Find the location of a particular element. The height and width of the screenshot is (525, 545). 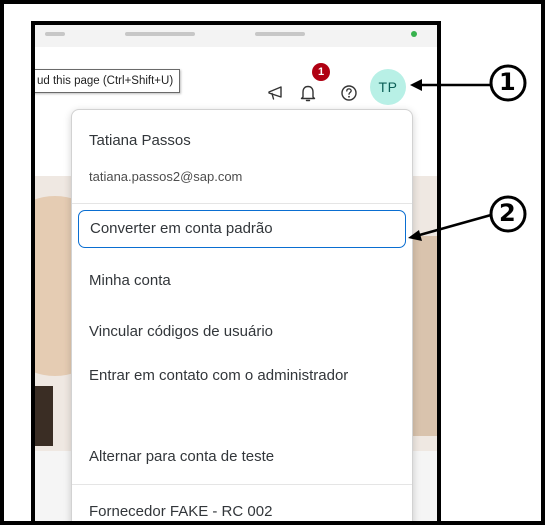

user-email: tatiana.passos2@sap.com is located at coordinates (166, 176).